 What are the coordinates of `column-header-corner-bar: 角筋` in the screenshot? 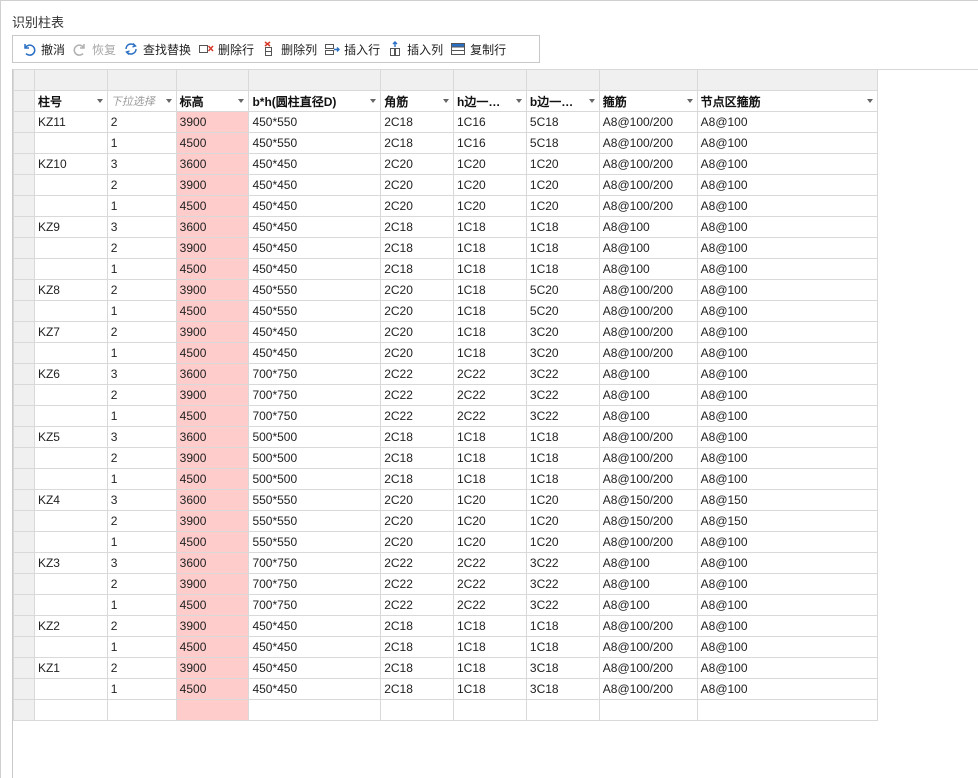 It's located at (417, 101).